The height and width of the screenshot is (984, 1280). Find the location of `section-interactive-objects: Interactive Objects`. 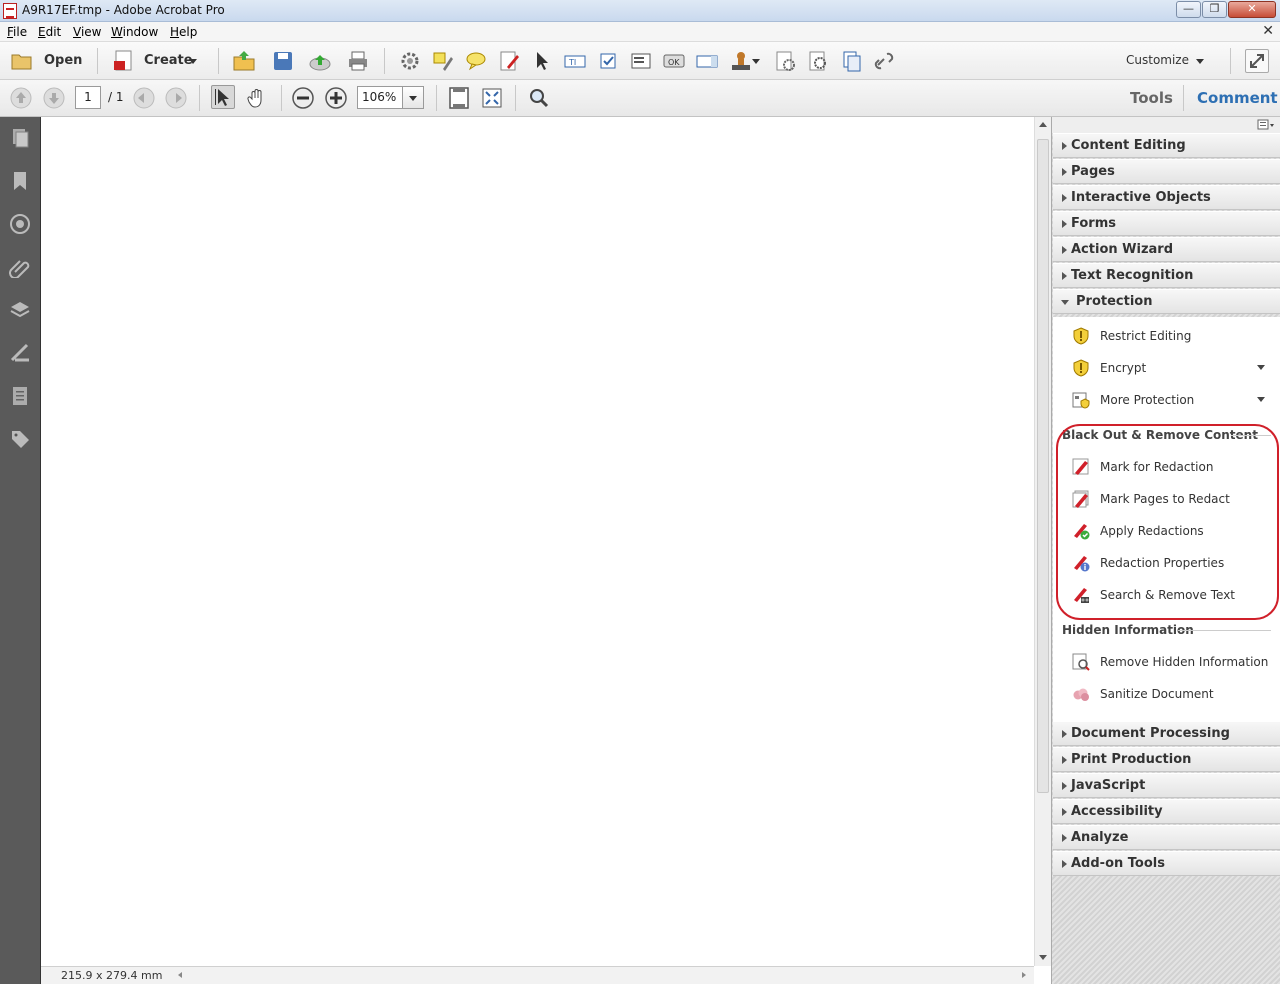

section-interactive-objects: Interactive Objects is located at coordinates (1166, 197).